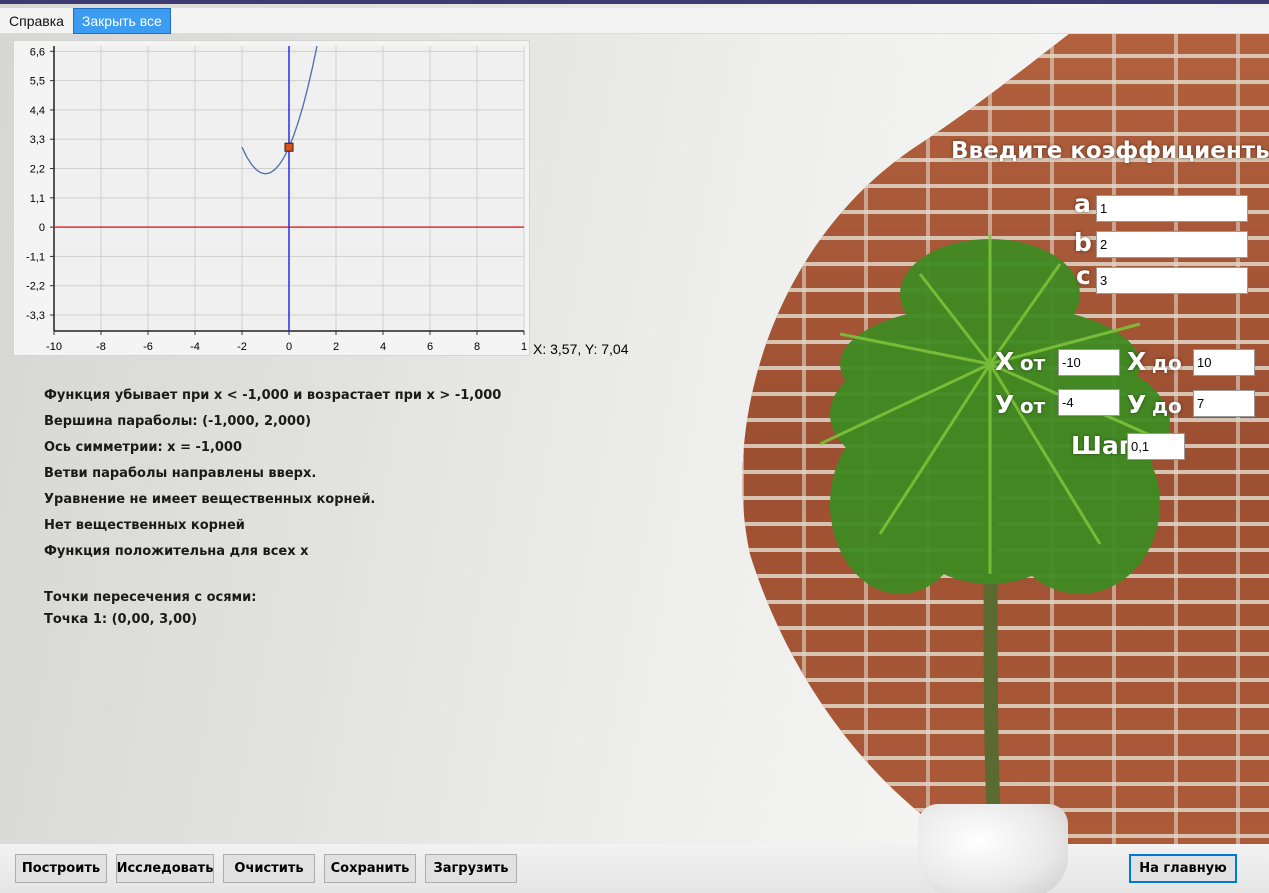  I want to click on x-tick-label: 4, so click(383, 347).